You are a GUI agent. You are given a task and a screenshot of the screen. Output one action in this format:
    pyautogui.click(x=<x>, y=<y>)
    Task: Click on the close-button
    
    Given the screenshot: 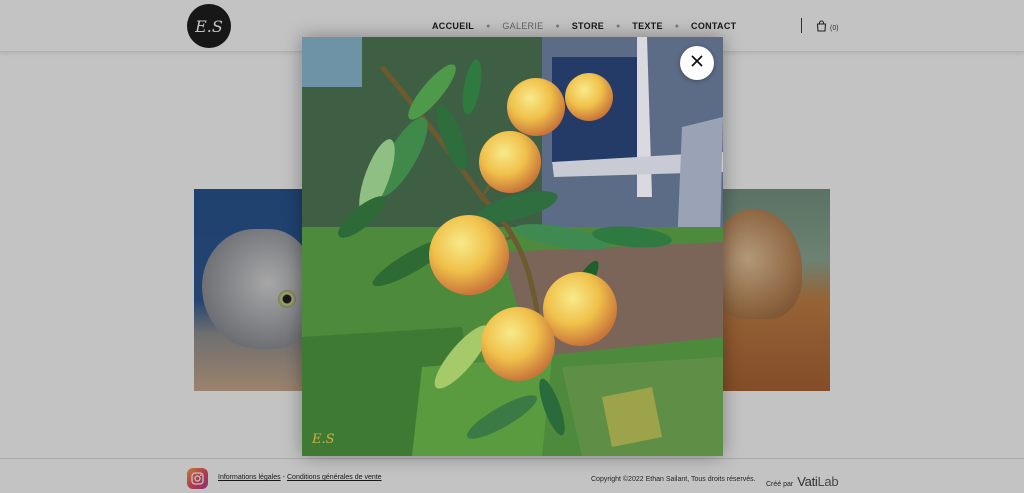 What is the action you would take?
    pyautogui.click(x=697, y=63)
    